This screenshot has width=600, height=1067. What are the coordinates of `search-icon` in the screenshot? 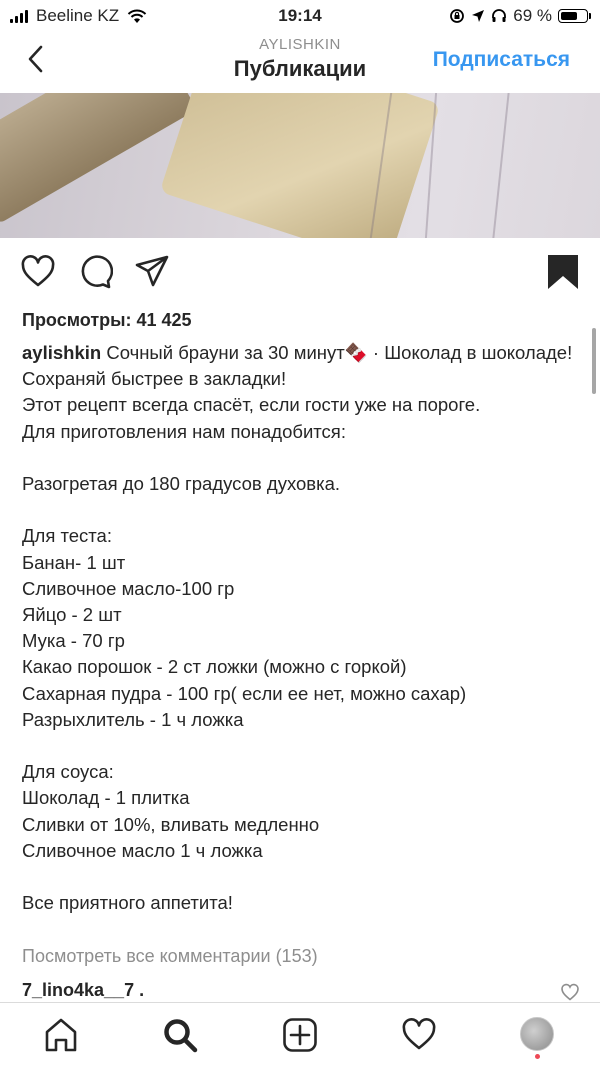 It's located at (180, 1035).